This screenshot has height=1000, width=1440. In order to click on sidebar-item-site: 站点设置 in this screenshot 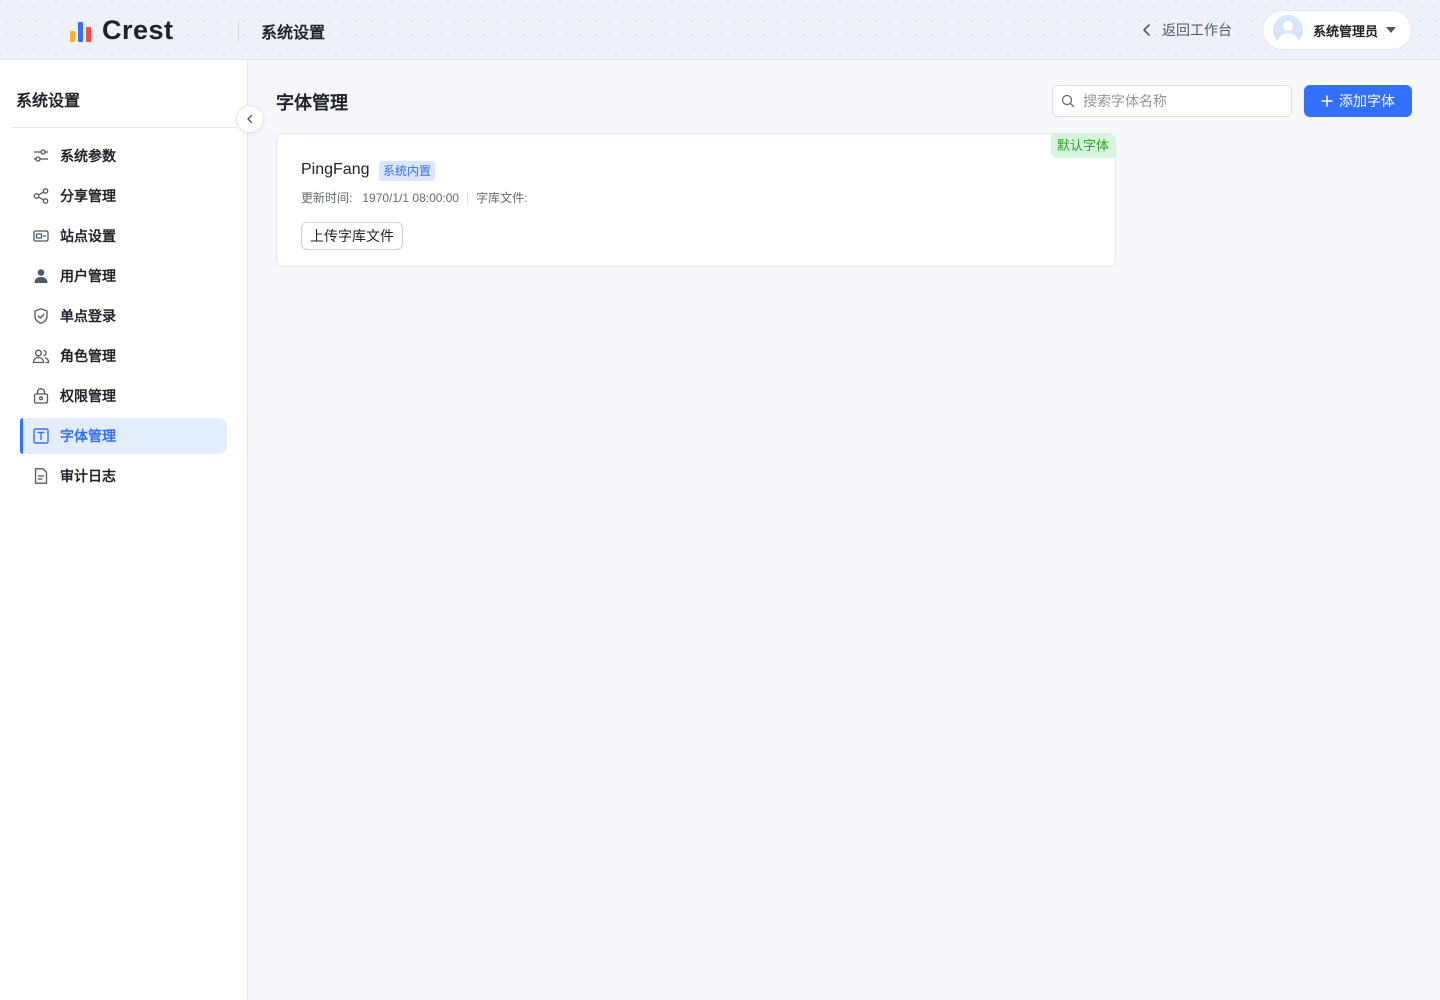, I will do `click(123, 236)`.